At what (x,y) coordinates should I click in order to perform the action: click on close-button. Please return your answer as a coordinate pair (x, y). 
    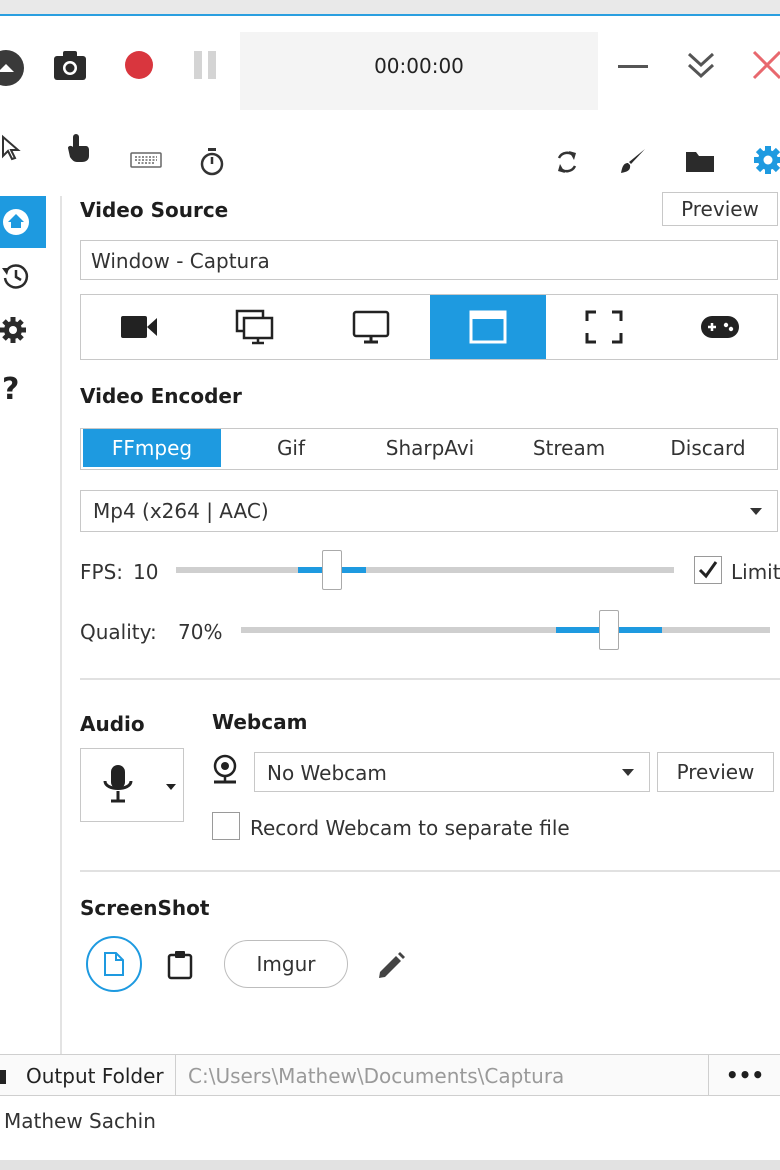
    Looking at the image, I should click on (765, 65).